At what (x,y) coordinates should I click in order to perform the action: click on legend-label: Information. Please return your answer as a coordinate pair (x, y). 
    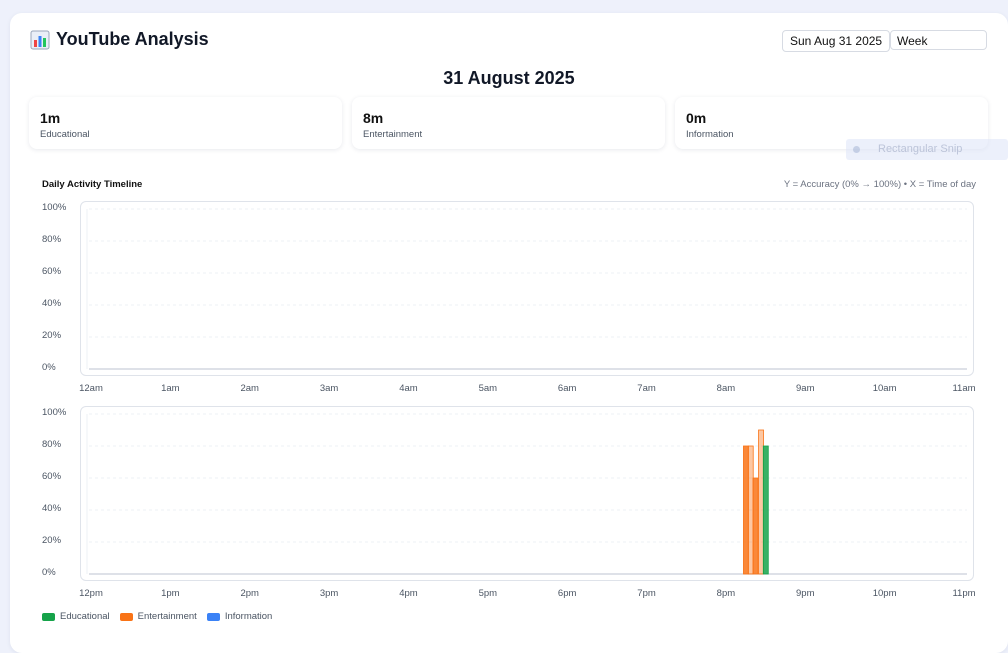
    Looking at the image, I should click on (248, 616).